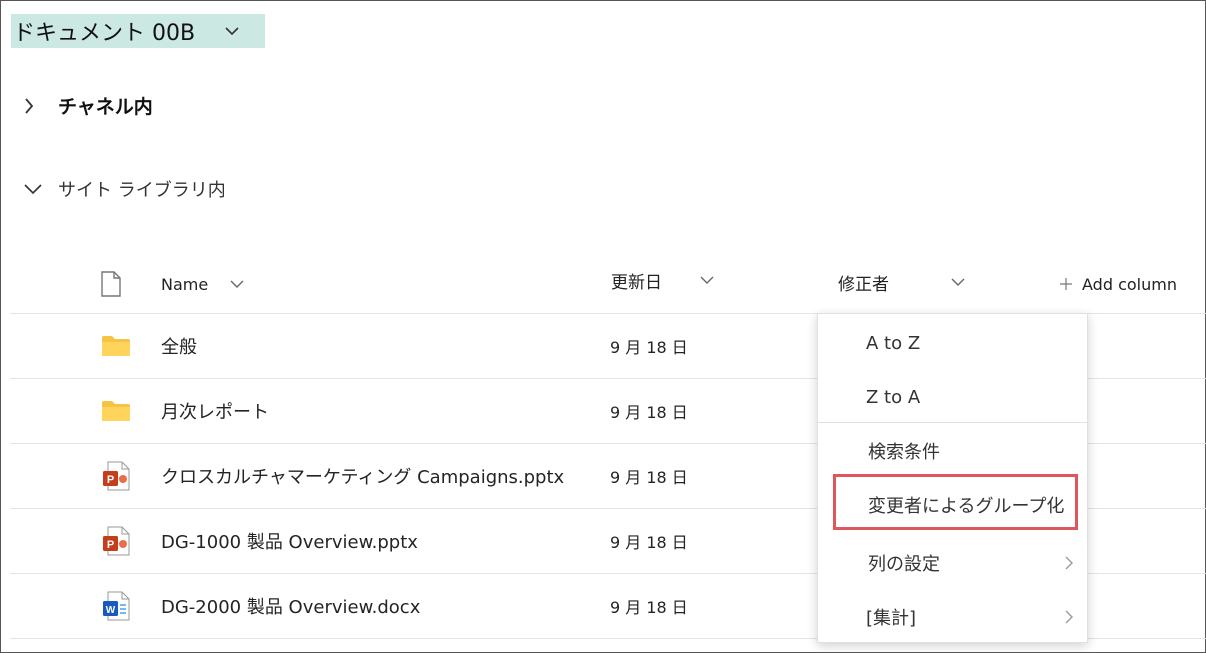 This screenshot has height=653, width=1206. Describe the element at coordinates (636, 282) in the screenshot. I see `column-label: 更新日` at that location.